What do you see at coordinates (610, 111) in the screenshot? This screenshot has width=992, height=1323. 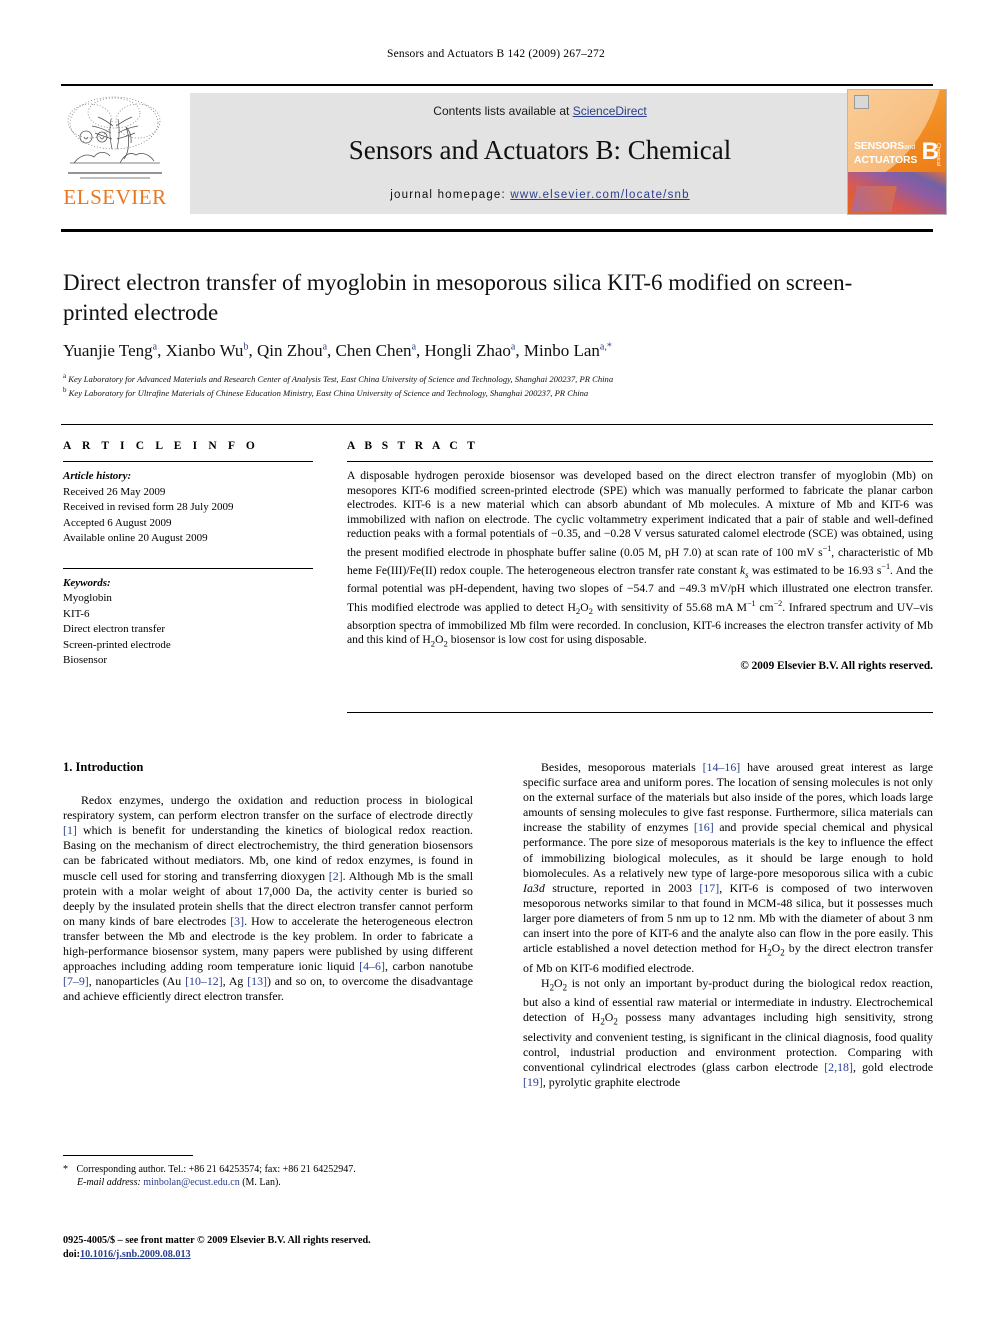 I see `sciencedirect-link: ScienceDirect` at bounding box center [610, 111].